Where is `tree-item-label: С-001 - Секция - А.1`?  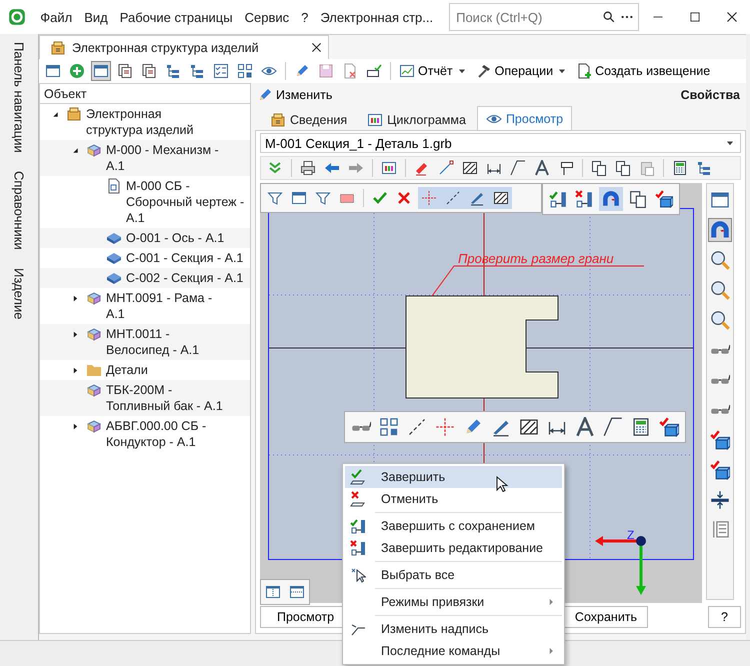
tree-item-label: С-001 - Секция - А.1 is located at coordinates (185, 258).